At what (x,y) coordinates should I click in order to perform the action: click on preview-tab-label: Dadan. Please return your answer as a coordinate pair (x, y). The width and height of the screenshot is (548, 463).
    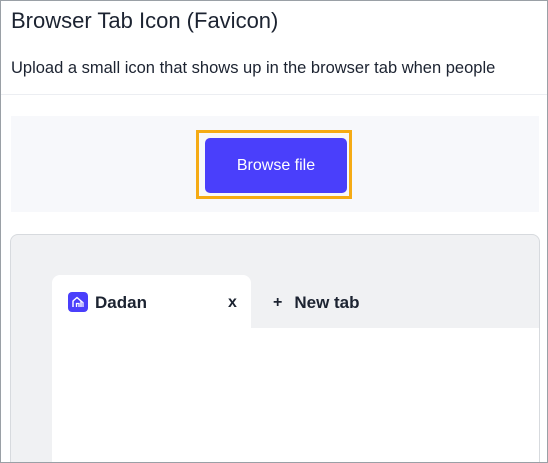
    Looking at the image, I should click on (121, 302).